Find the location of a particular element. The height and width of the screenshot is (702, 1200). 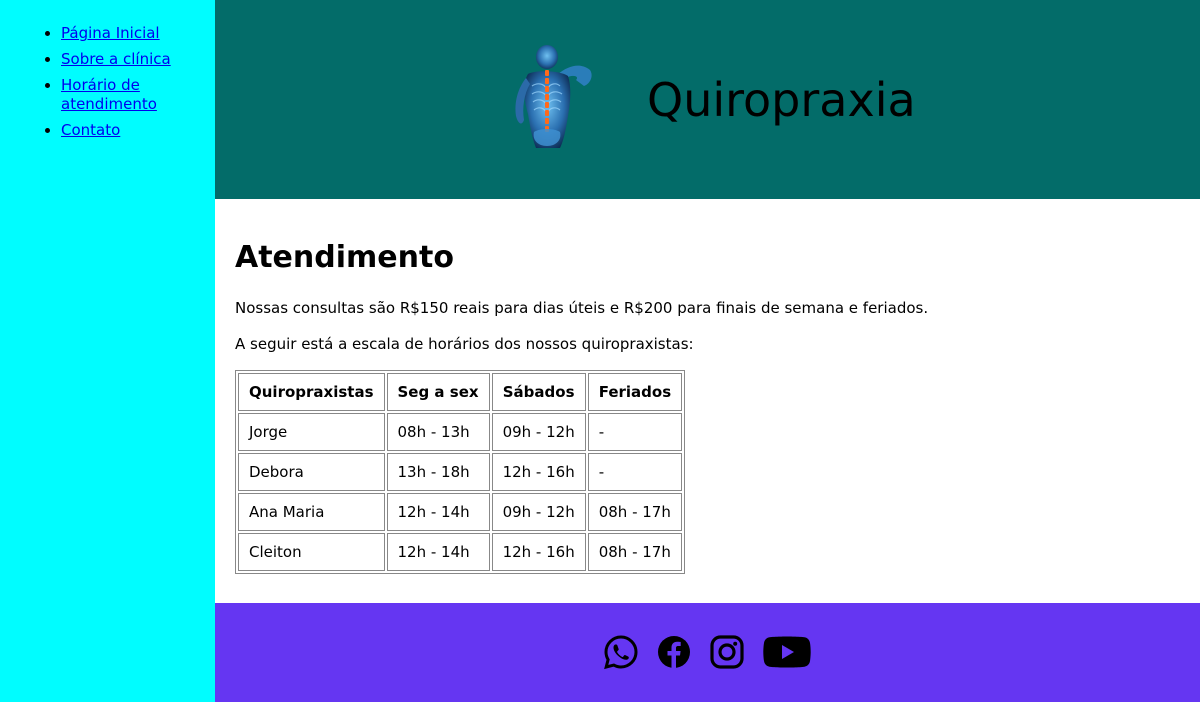

table-row: Ana Maria 12h - 14h 09h - 12h 08h - 17h is located at coordinates (460, 512).